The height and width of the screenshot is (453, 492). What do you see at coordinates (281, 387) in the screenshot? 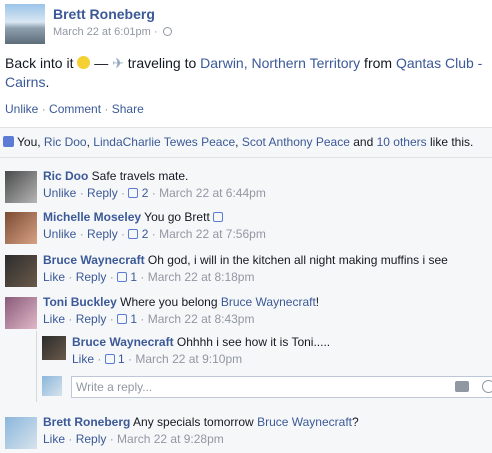
I see `reply-input` at bounding box center [281, 387].